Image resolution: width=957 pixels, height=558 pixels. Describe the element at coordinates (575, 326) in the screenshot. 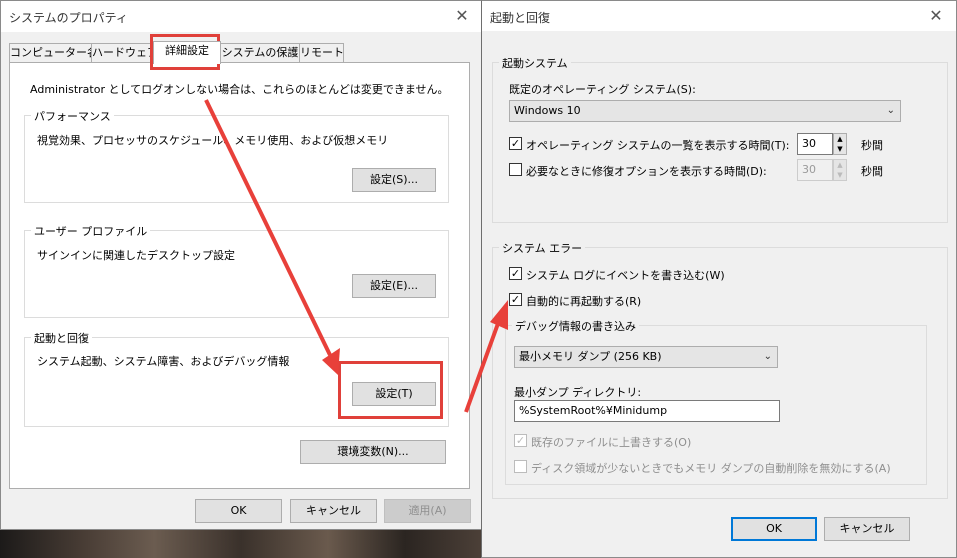

I see `debug-info-title: デバッグ情報の書き込み` at that location.